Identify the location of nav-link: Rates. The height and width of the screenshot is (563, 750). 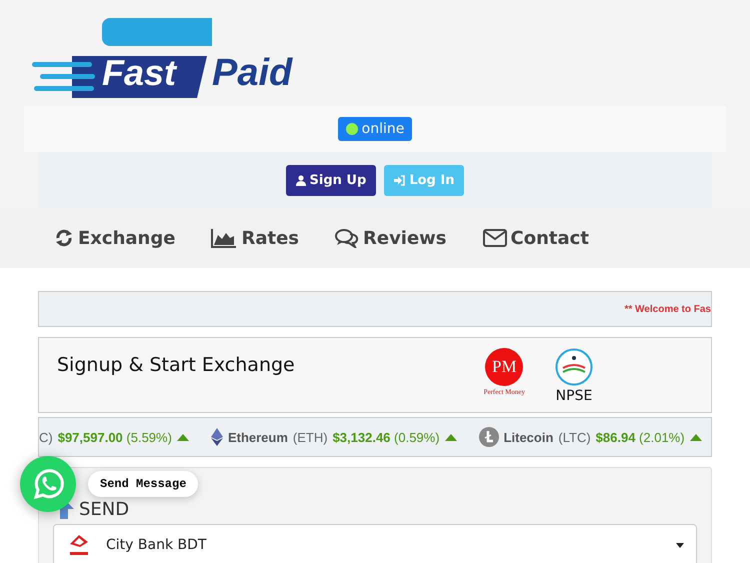
(255, 238).